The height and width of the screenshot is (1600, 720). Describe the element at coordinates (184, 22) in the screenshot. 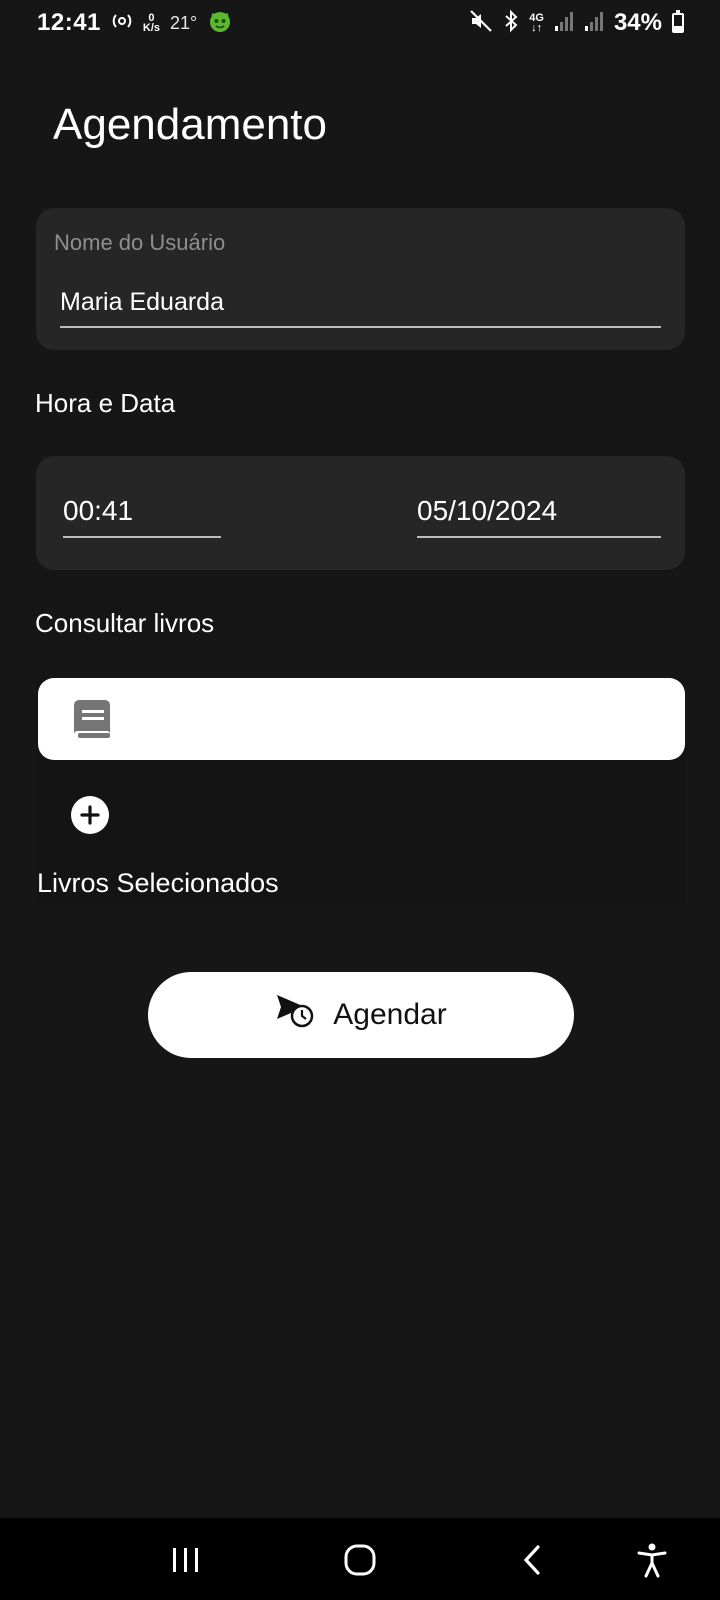

I see `temperature: 21°` at that location.